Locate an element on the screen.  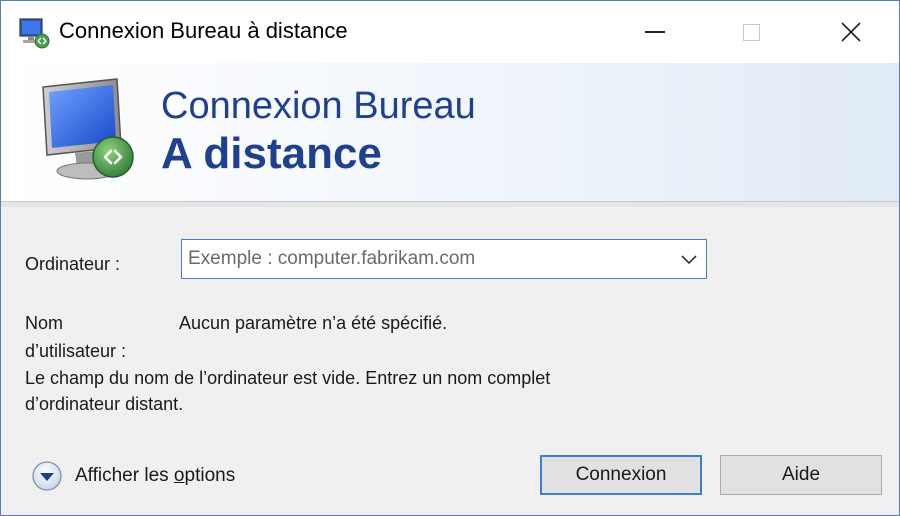
maximize-button is located at coordinates (751, 32).